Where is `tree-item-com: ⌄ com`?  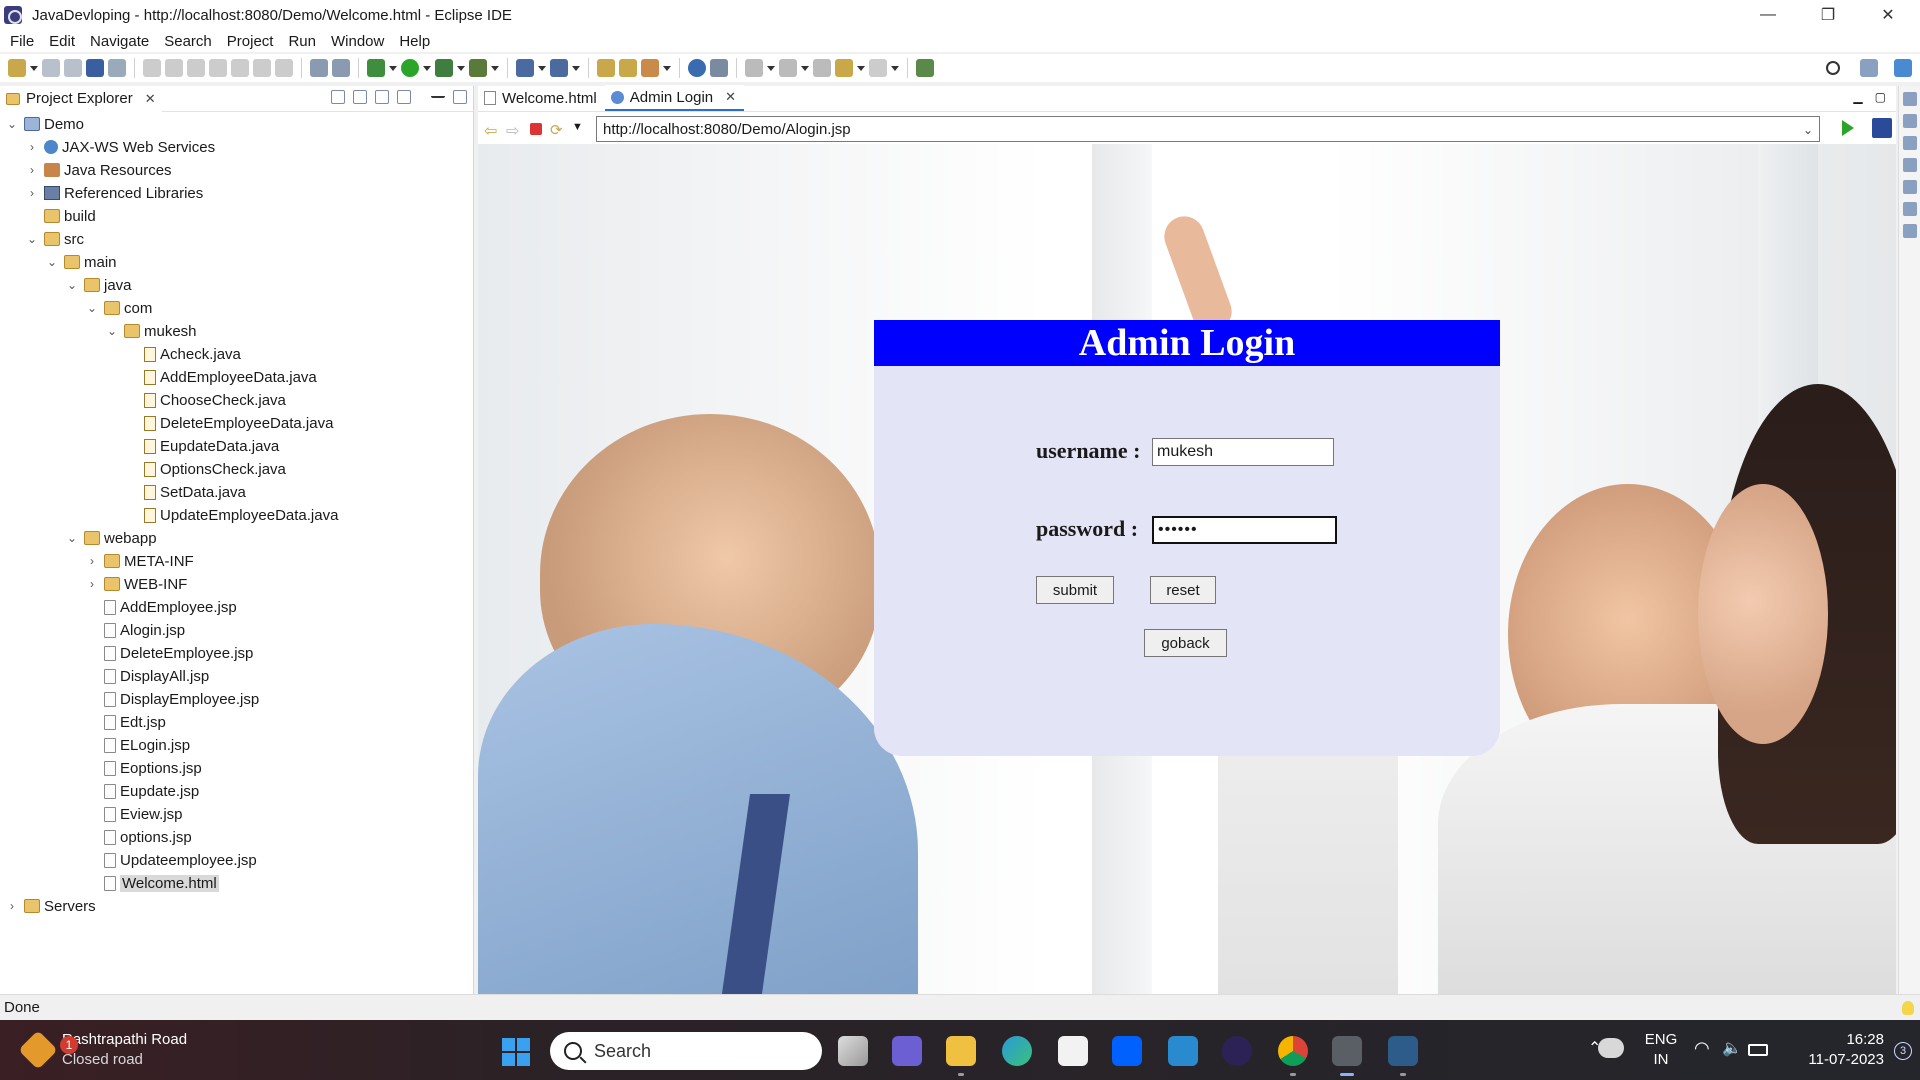 tree-item-com: ⌄ com is located at coordinates (119, 308).